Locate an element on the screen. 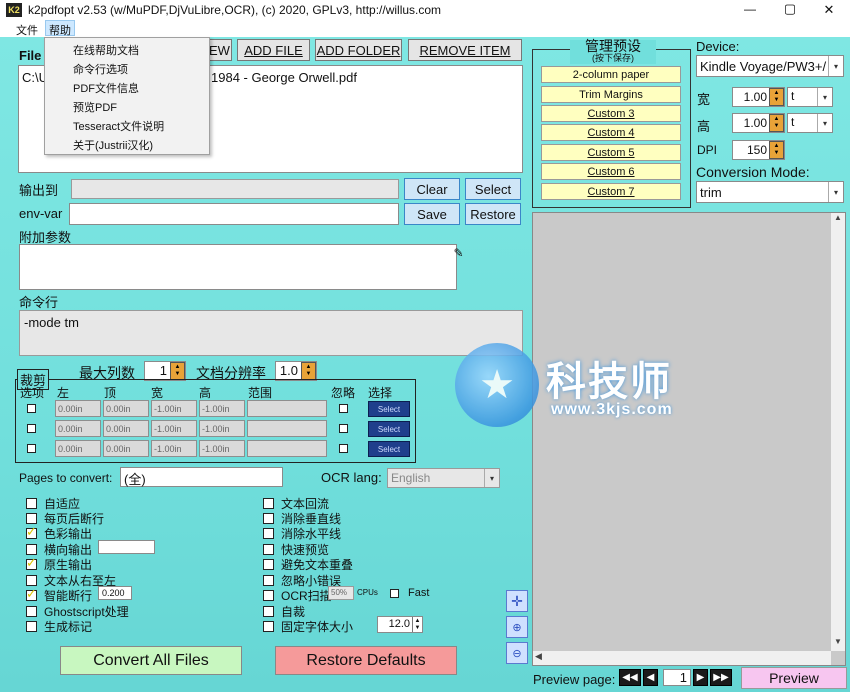 The width and height of the screenshot is (850, 692). menu-item-pdf-info: PDF文件信息 is located at coordinates (127, 87).